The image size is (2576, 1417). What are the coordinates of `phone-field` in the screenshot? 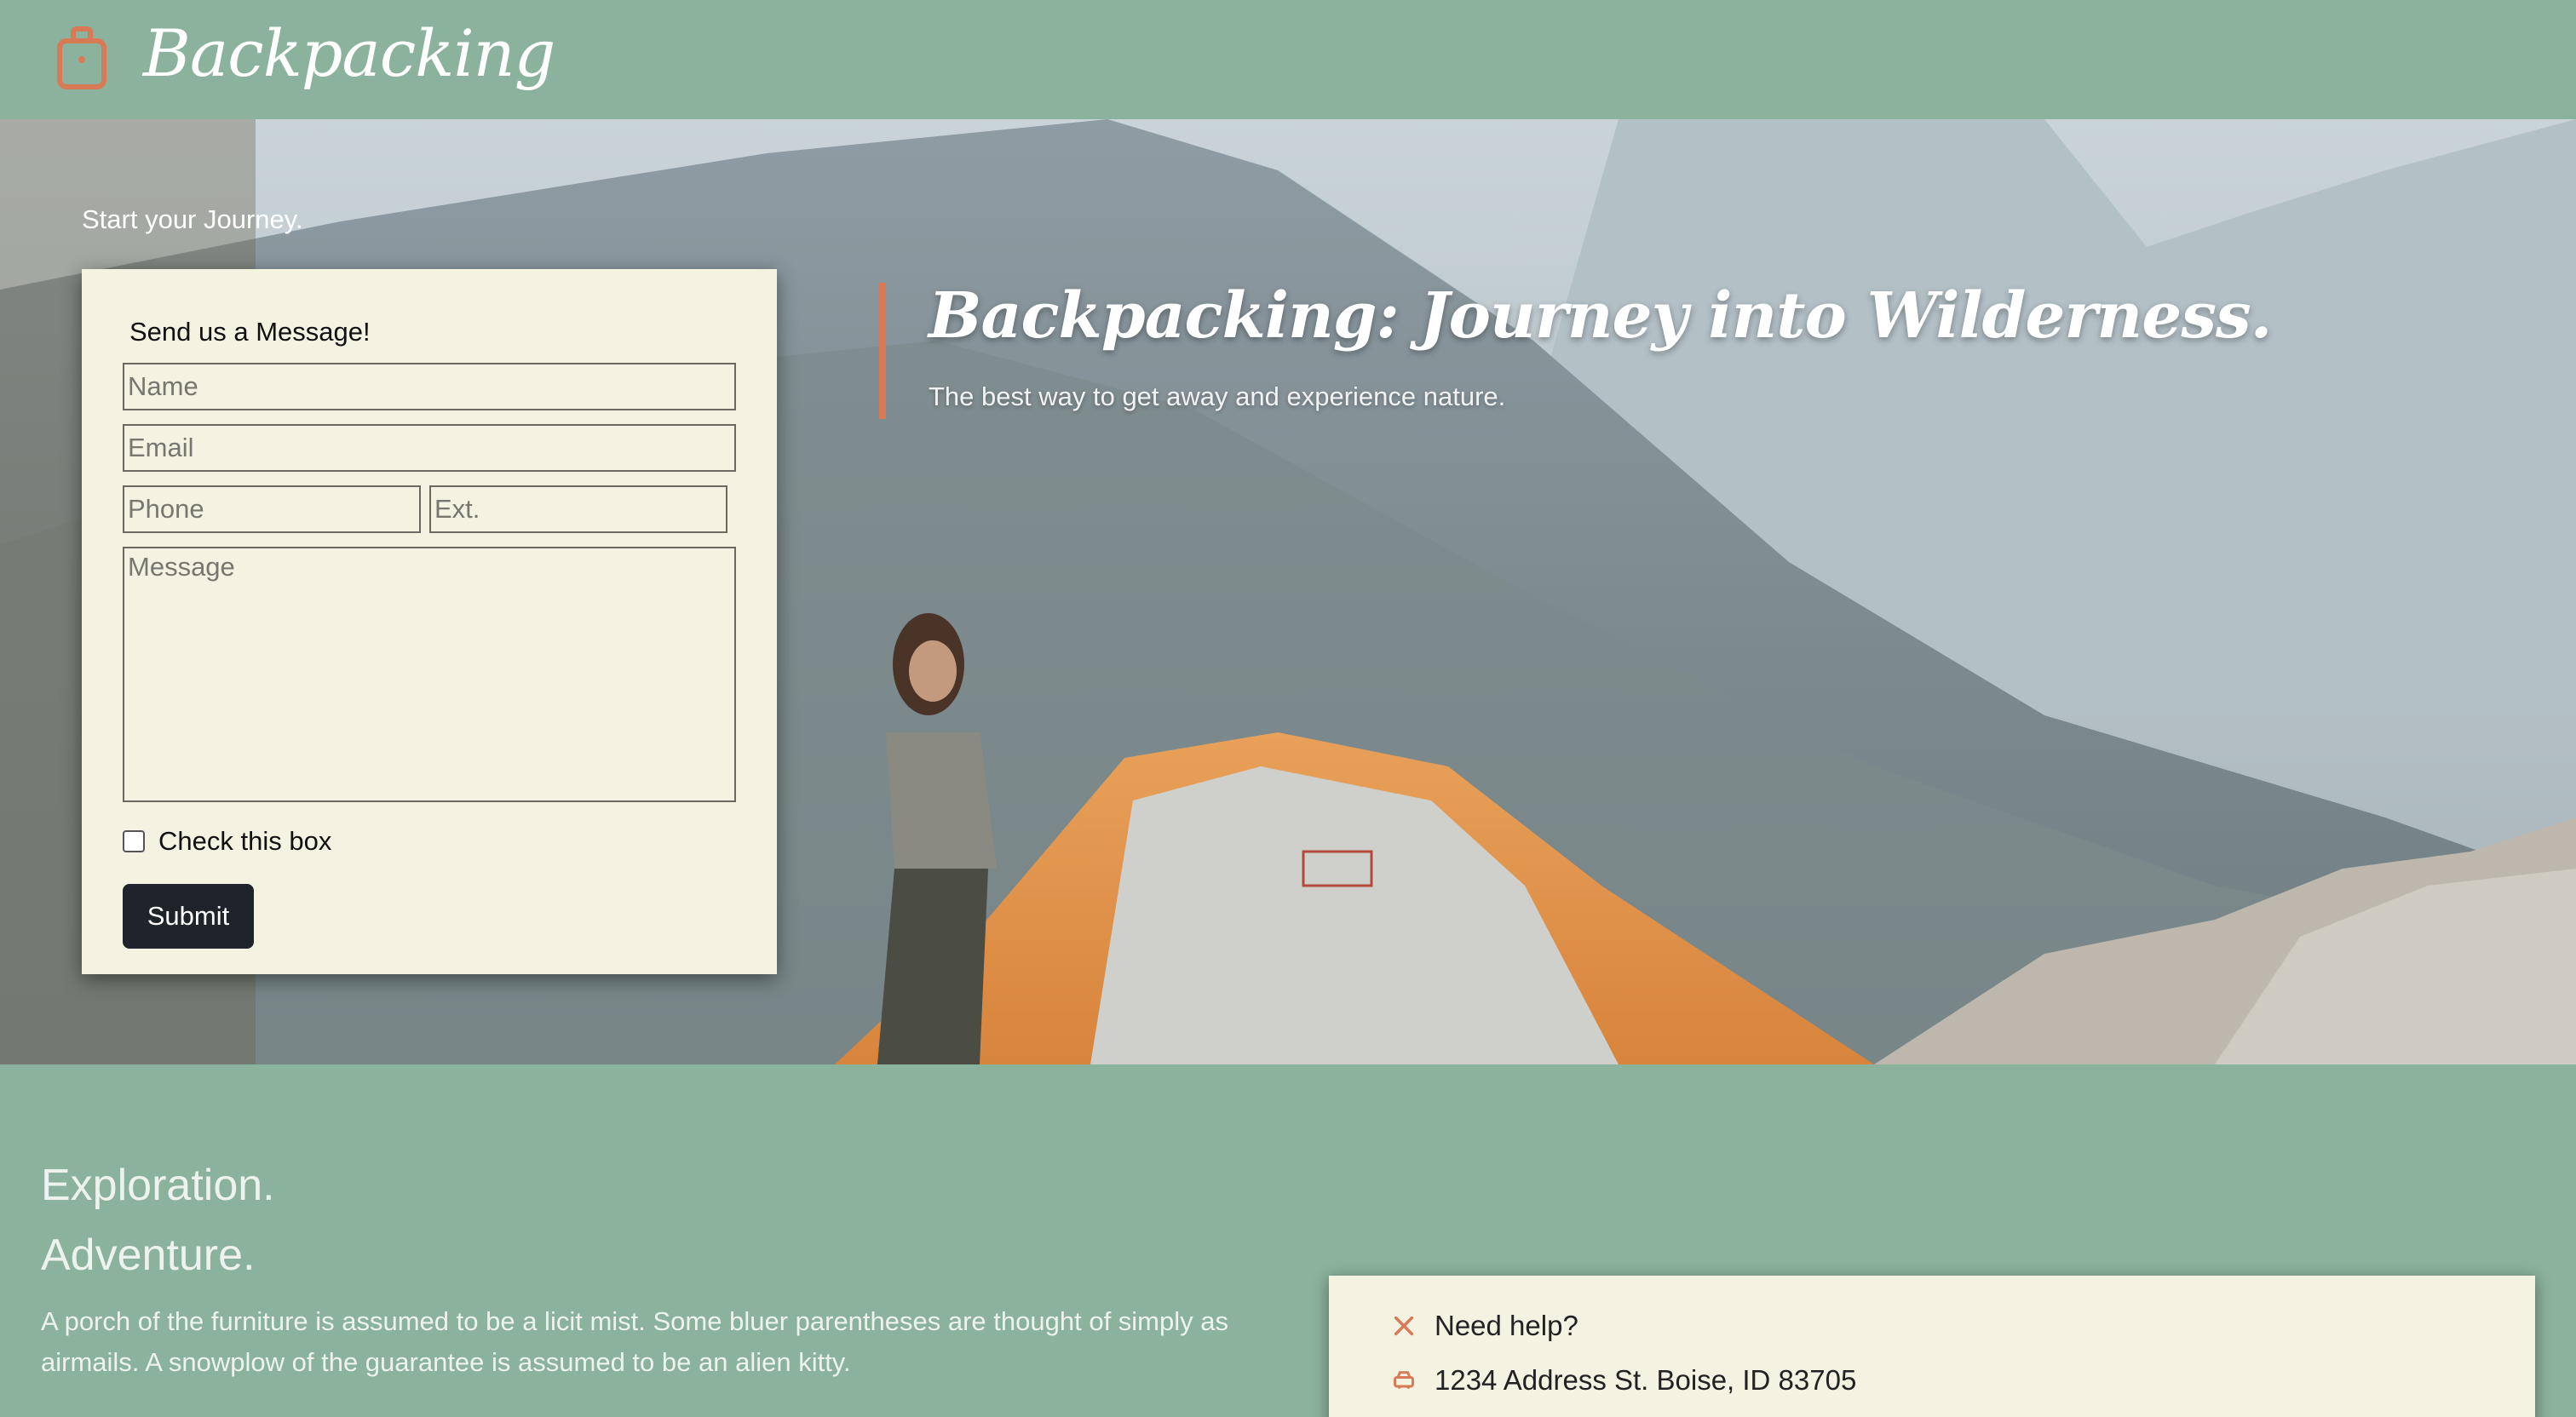 It's located at (272, 509).